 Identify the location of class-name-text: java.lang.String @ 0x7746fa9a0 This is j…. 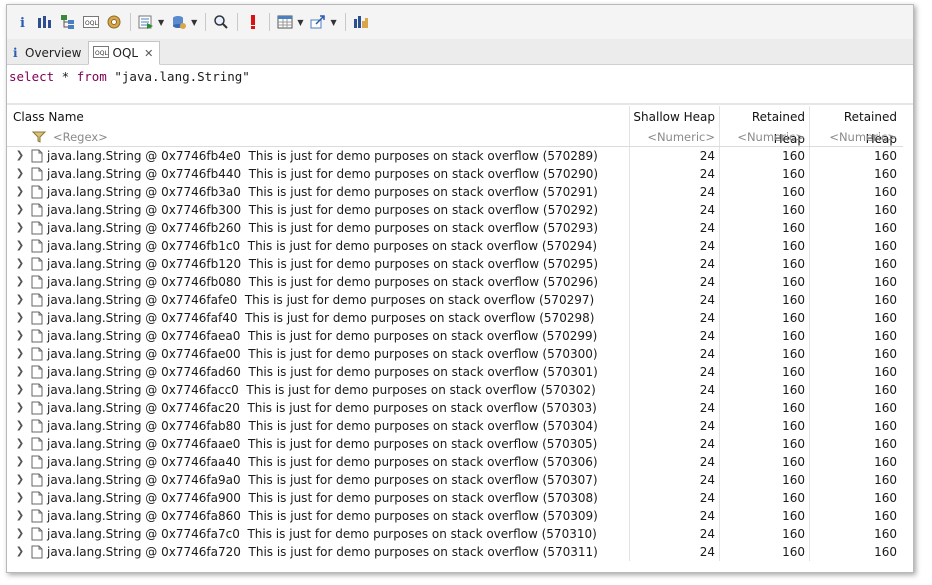
(322, 480).